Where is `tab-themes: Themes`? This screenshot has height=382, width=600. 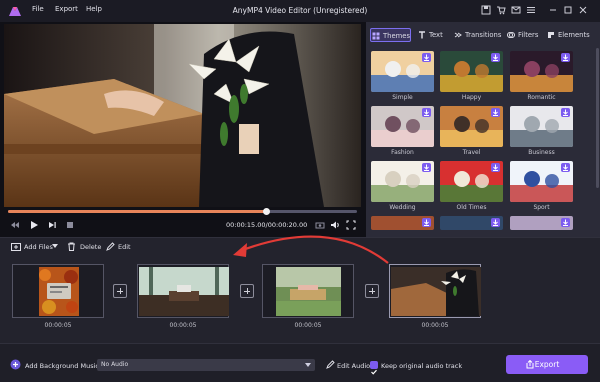 tab-themes: Themes is located at coordinates (390, 35).